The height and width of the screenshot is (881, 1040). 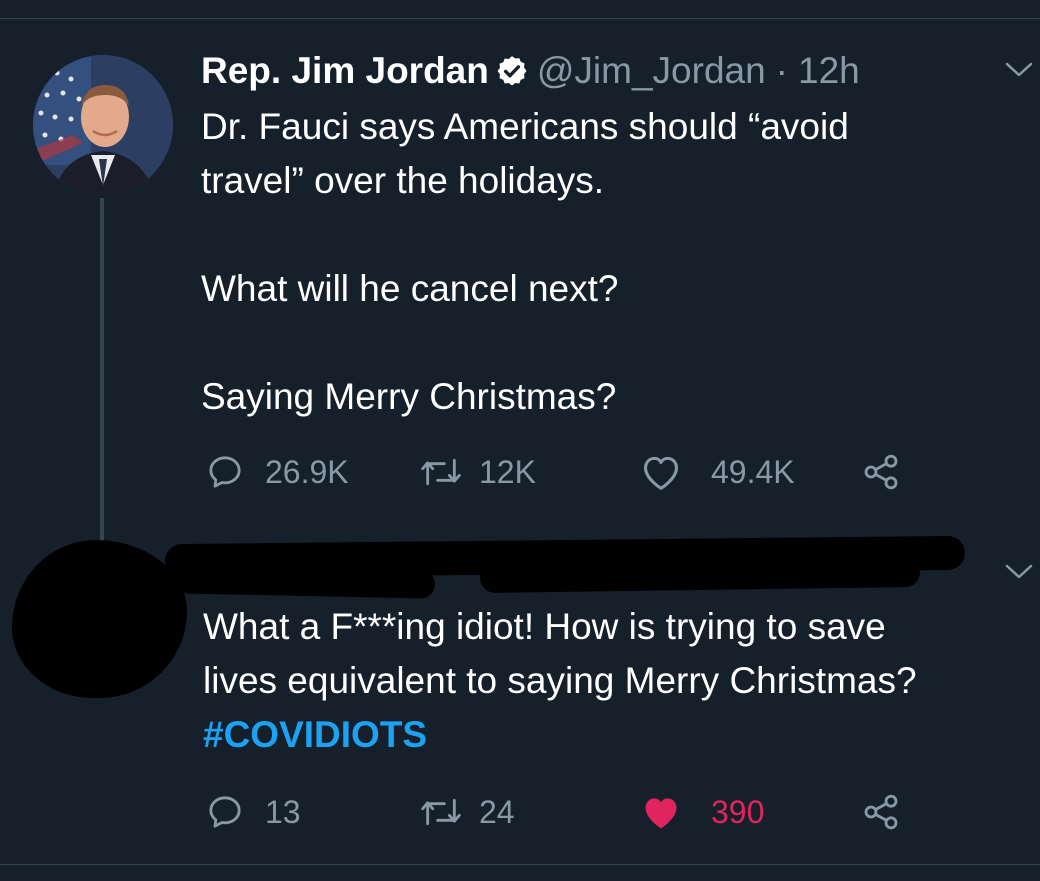 What do you see at coordinates (410, 288) in the screenshot?
I see `tweet-line: What will he cancel next?` at bounding box center [410, 288].